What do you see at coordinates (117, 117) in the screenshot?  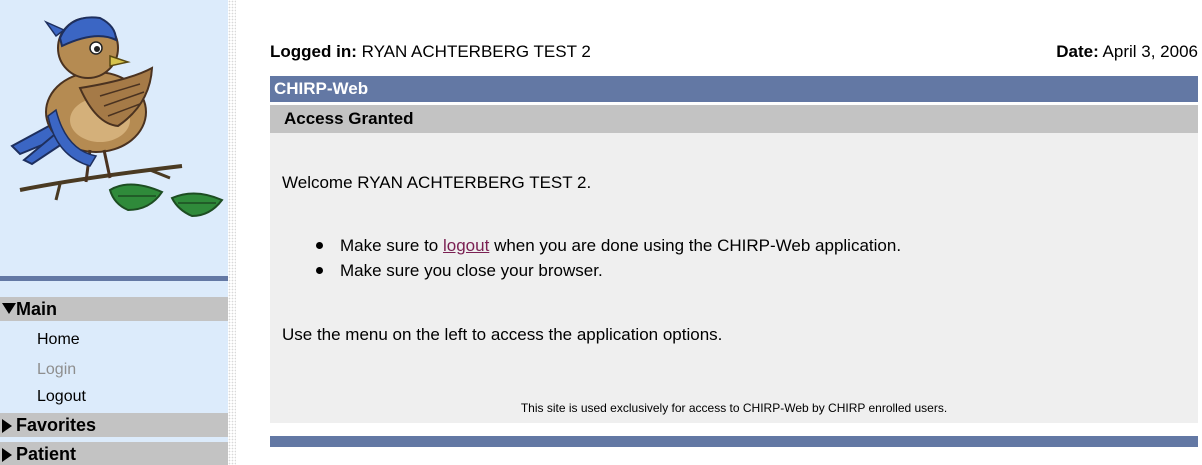 I see `bird-mascot-icon` at bounding box center [117, 117].